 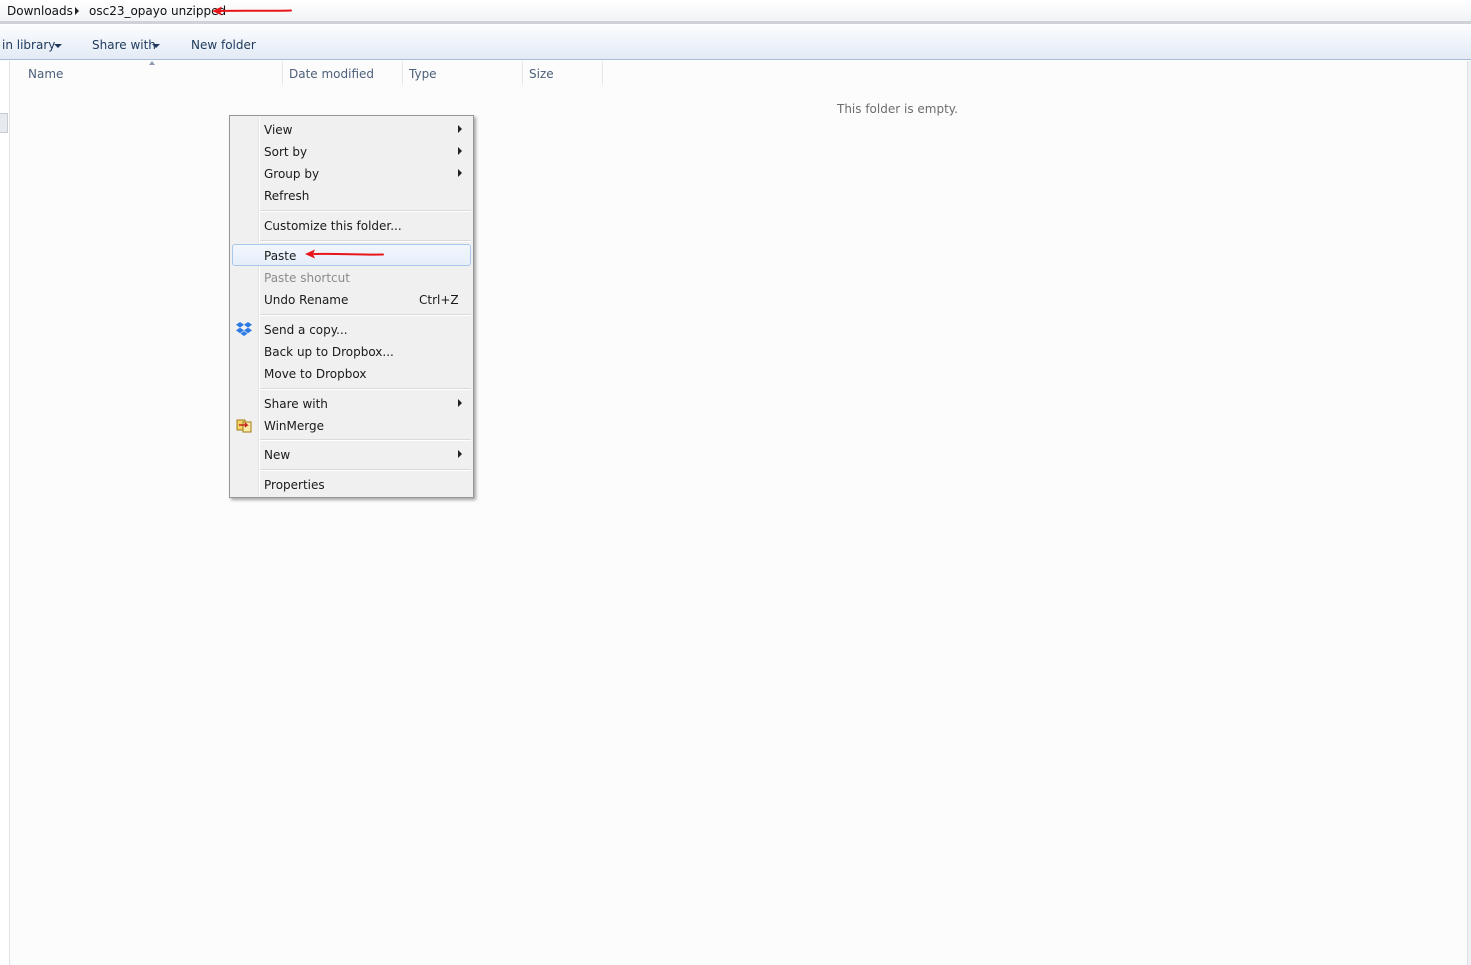 What do you see at coordinates (351, 299) in the screenshot?
I see `menu-item-undo-rename: Undo Rename Ctrl+Z` at bounding box center [351, 299].